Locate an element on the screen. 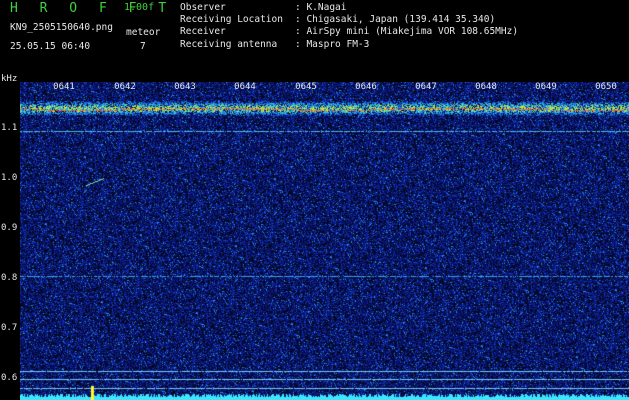 This screenshot has height=400, width=629. station-key: Receiving antenna is located at coordinates (229, 44).